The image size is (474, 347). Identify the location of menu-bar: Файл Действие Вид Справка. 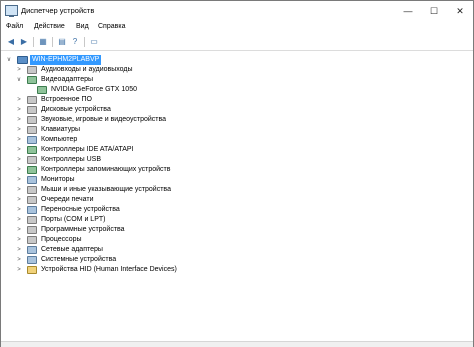
(237, 27).